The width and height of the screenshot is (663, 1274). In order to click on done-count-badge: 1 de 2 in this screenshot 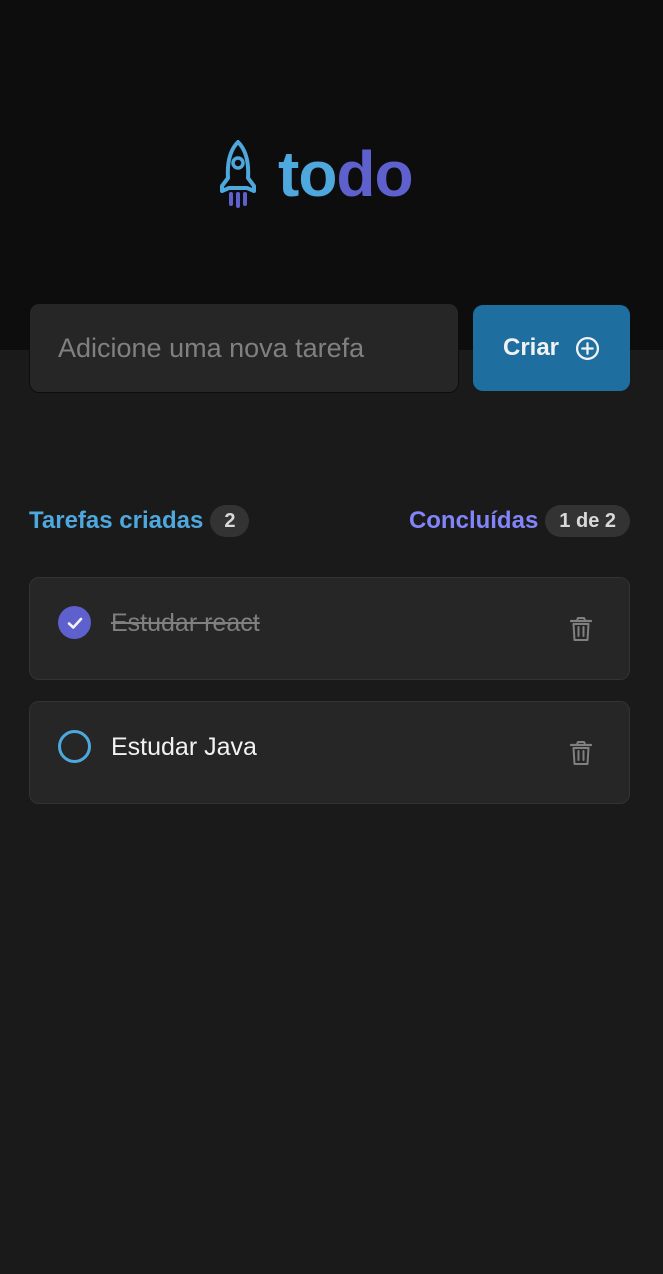, I will do `click(587, 521)`.